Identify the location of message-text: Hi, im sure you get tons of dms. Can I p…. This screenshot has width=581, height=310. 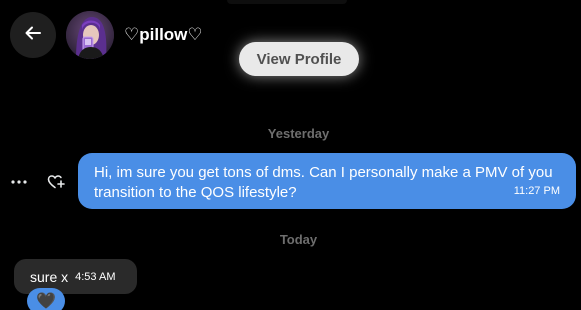
(323, 182).